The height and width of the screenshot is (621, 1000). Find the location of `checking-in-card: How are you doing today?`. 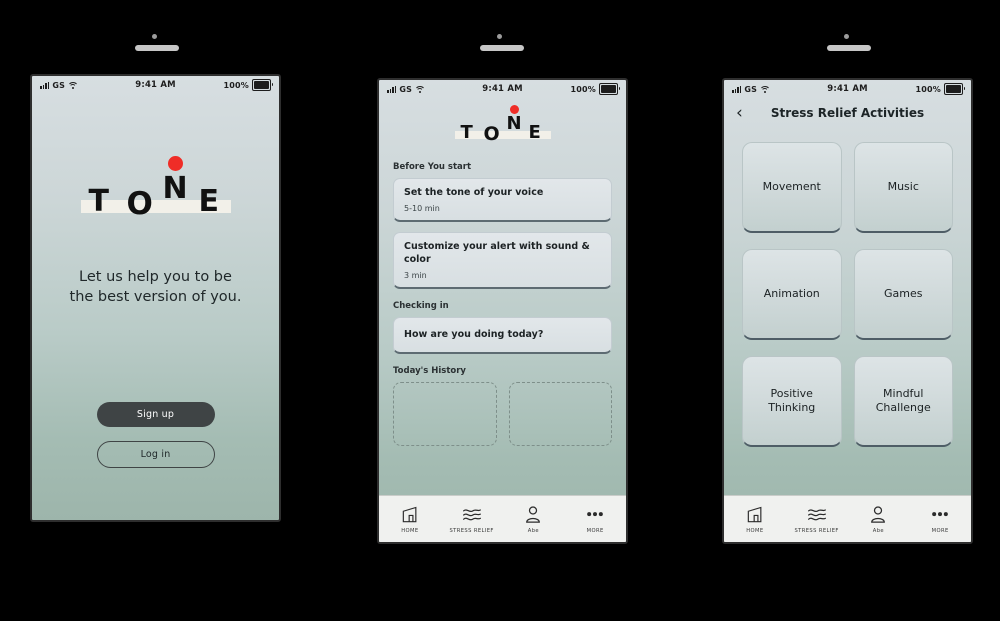

checking-in-card: How are you doing today? is located at coordinates (502, 336).